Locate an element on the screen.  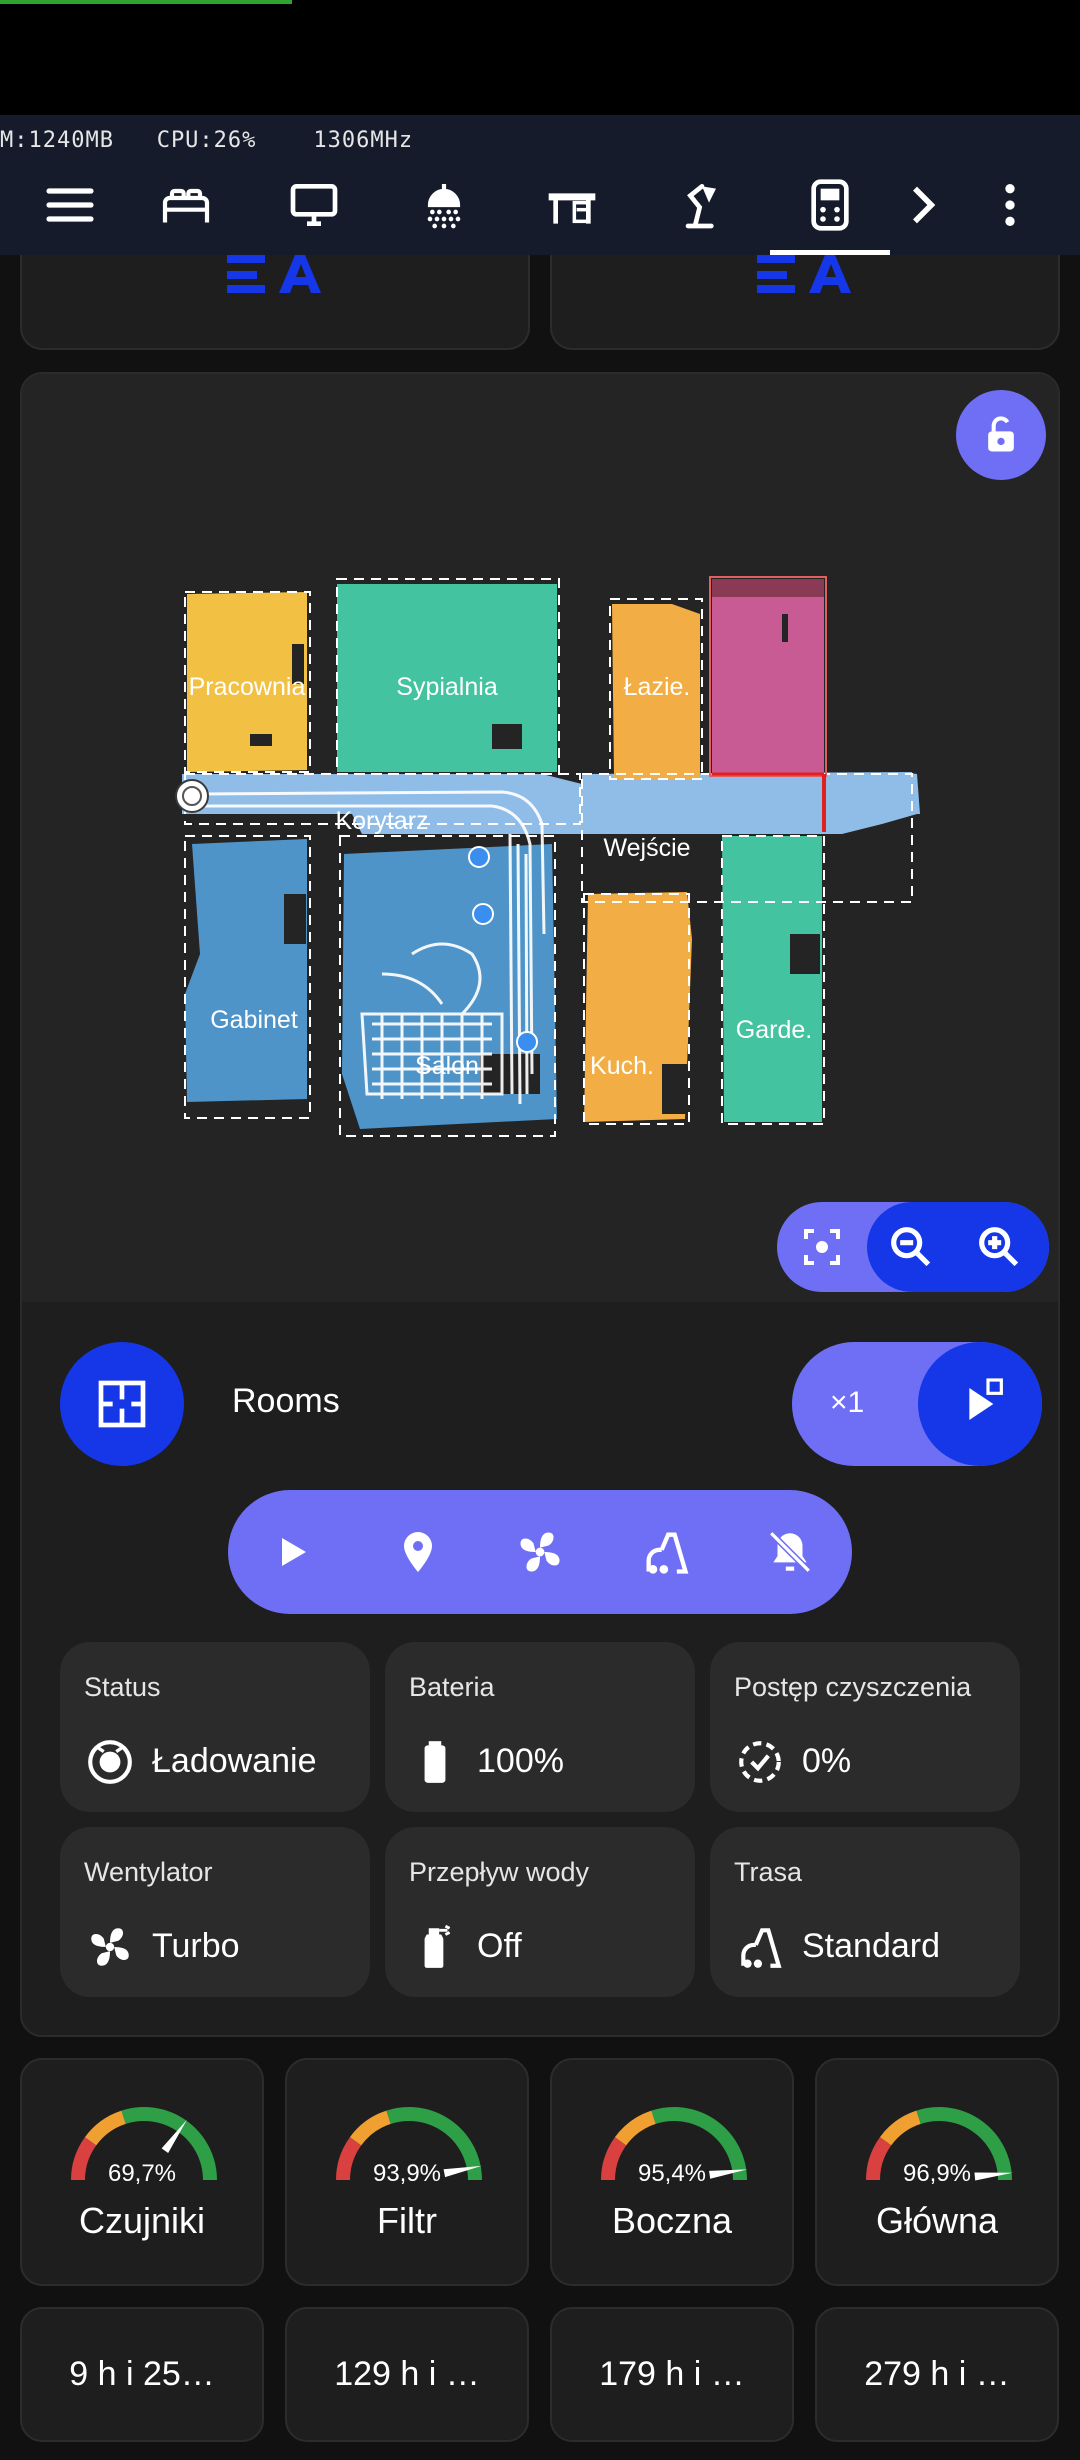
mode-row: Rooms ×1 is located at coordinates (551, 1404).